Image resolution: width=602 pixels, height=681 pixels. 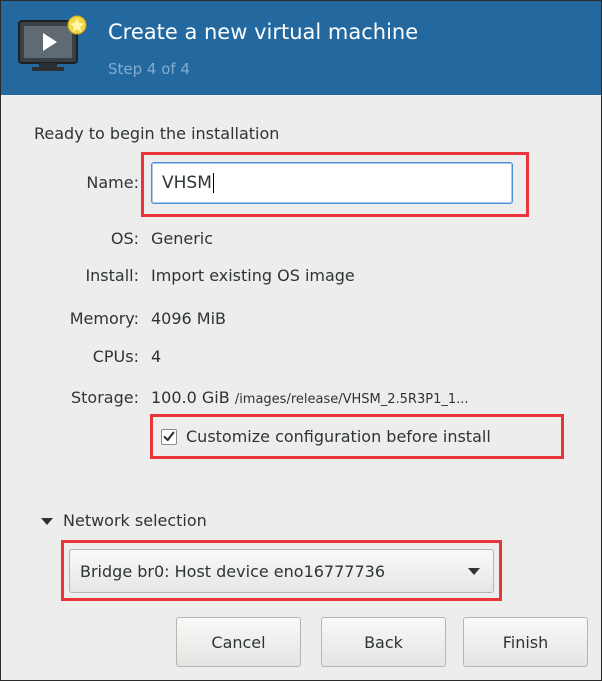 What do you see at coordinates (149, 69) in the screenshot?
I see `step-indicator: Step 4 of 4` at bounding box center [149, 69].